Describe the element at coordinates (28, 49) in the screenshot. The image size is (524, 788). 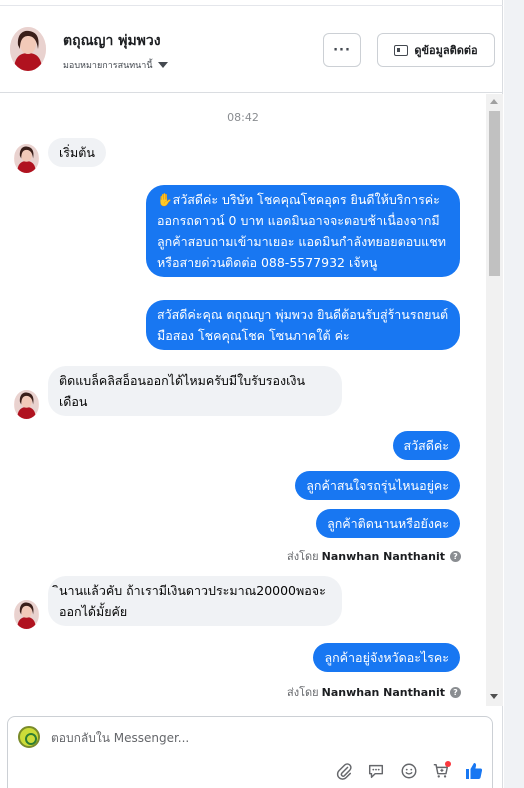
I see `contact-avatar` at that location.